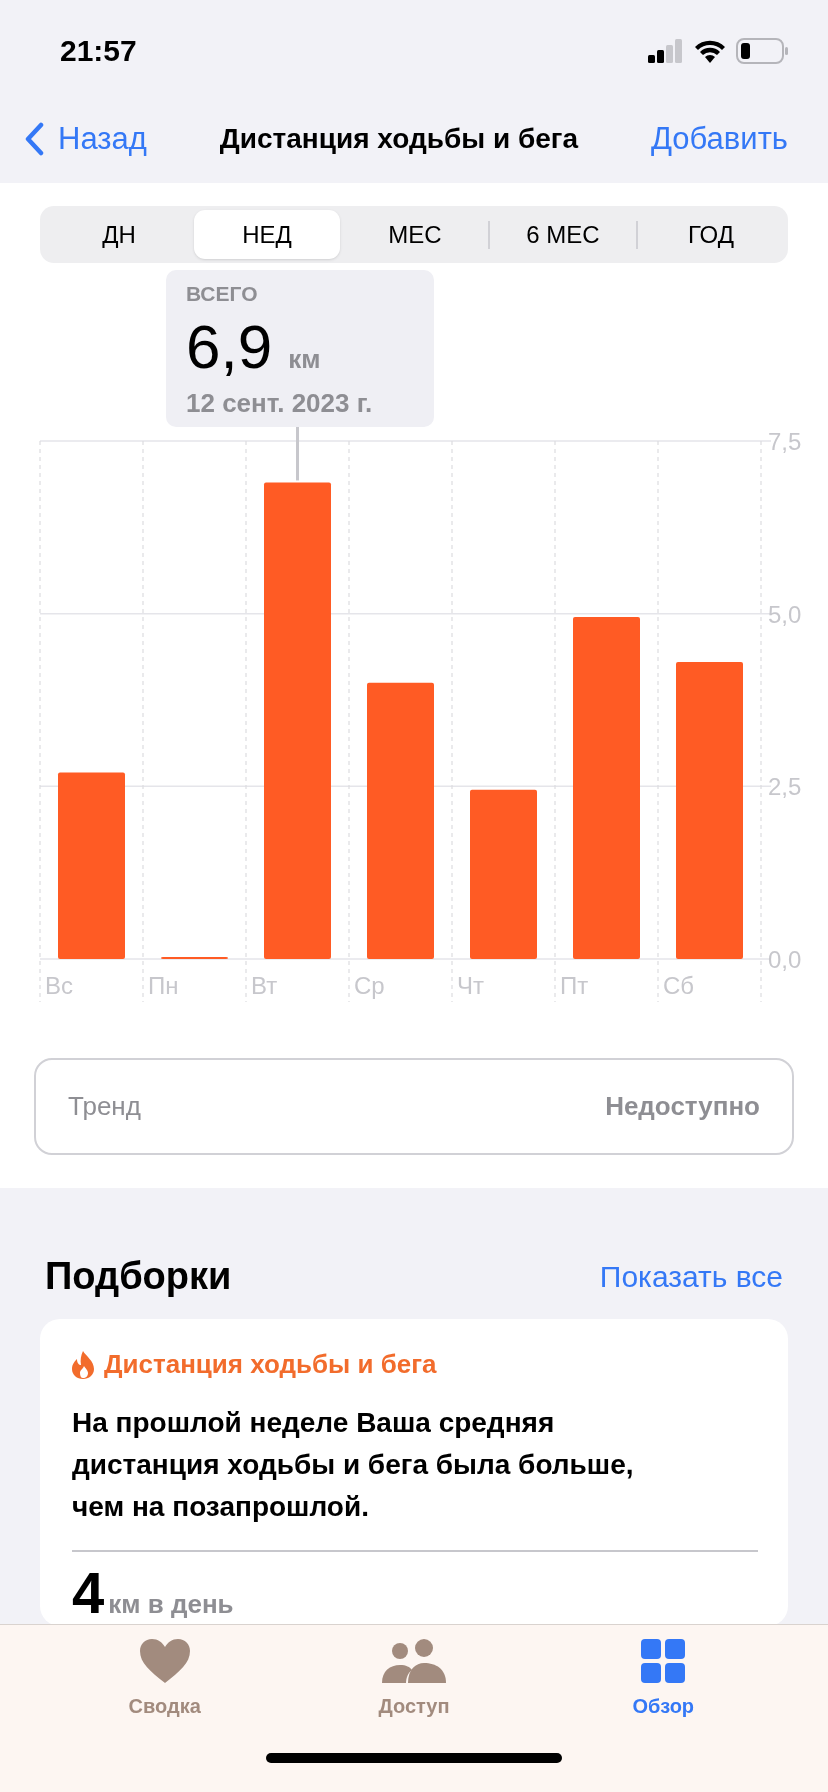  What do you see at coordinates (398, 139) in the screenshot?
I see `screen-title: Дистанция ходьбы и бега` at bounding box center [398, 139].